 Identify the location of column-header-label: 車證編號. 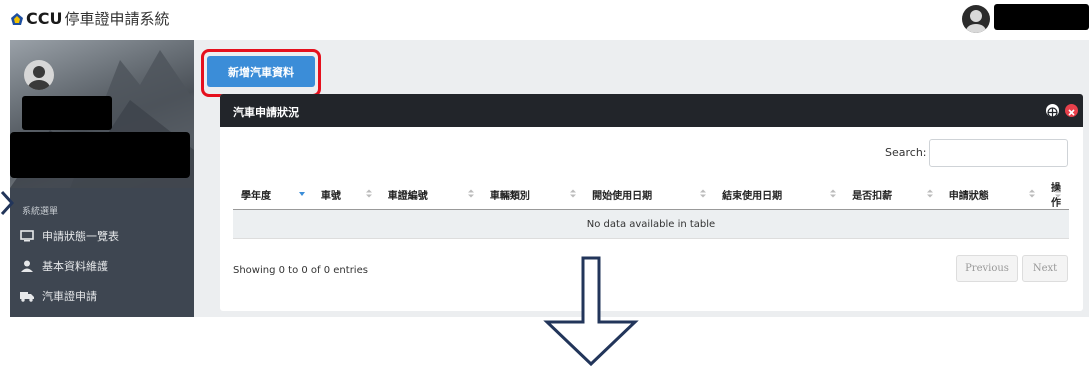
(407, 196).